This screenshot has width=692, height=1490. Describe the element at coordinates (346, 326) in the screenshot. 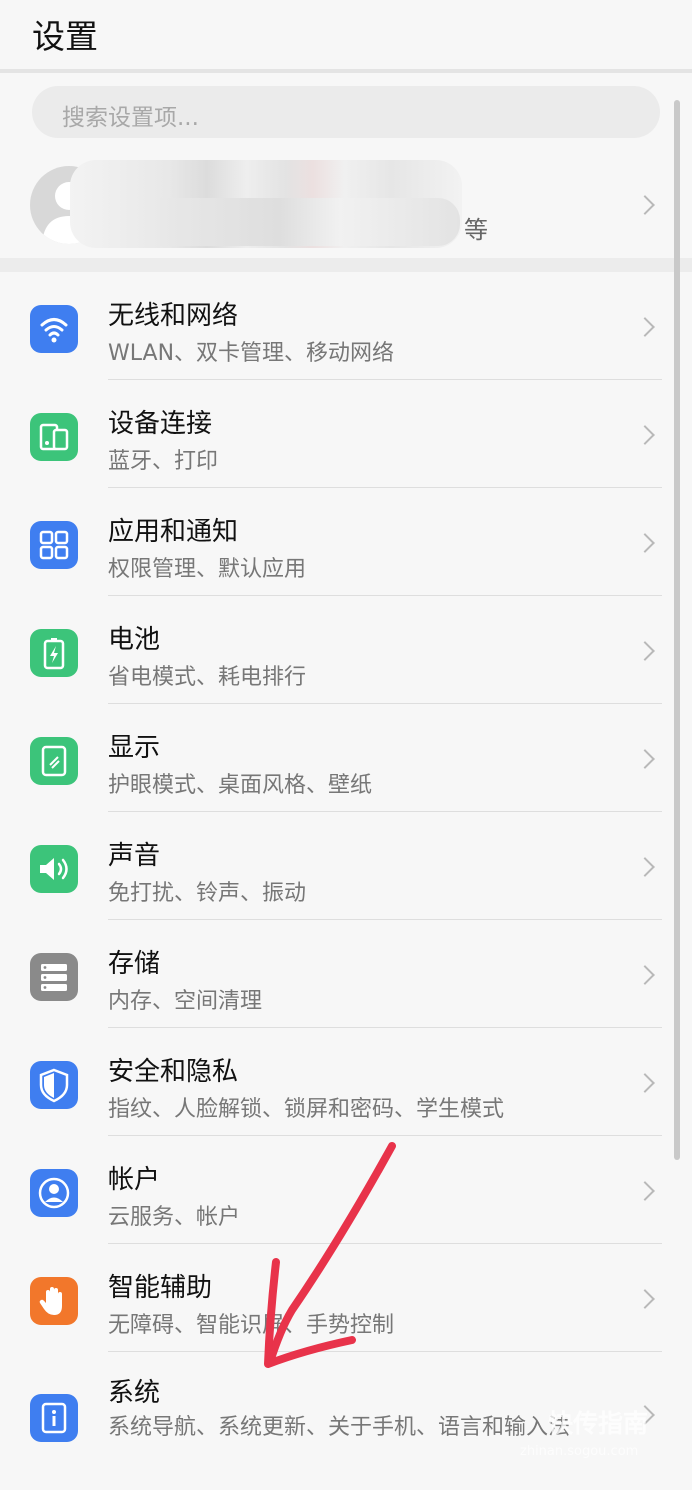

I see `settings-item-wireless: 无线和网络 WLAN、双卡管理、移动网络` at that location.